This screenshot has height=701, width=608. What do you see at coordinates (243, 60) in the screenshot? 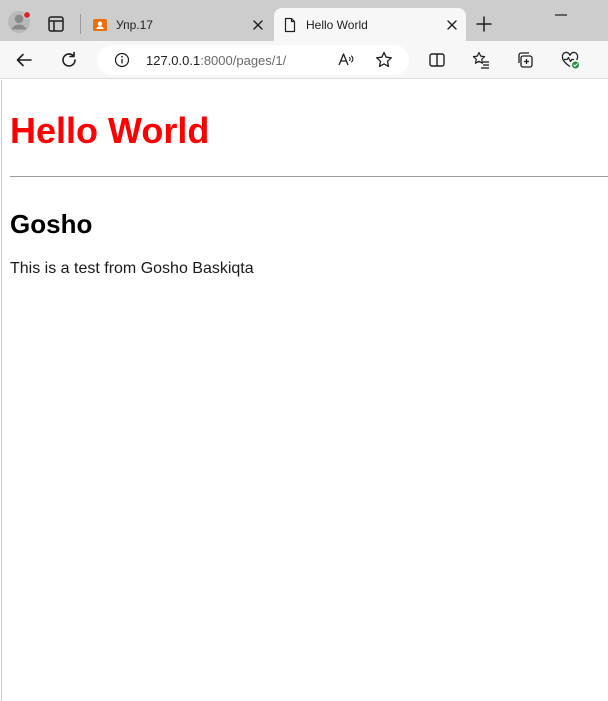
I see `url-path: :8000/pages/1/` at bounding box center [243, 60].